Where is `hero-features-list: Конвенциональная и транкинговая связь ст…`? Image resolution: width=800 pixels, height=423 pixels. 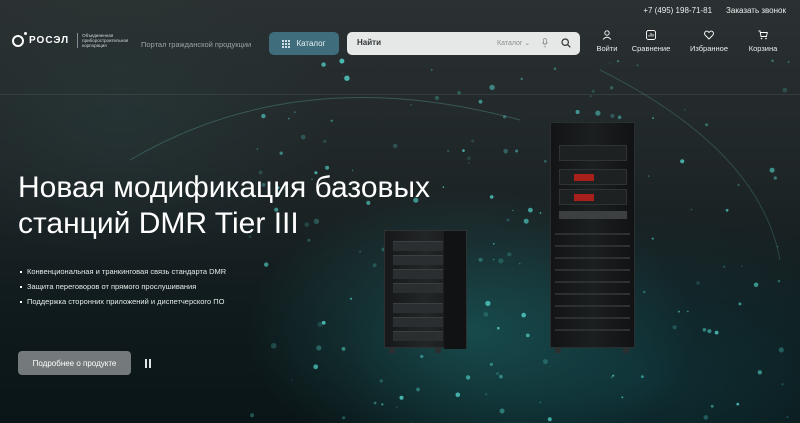 hero-features-list: Конвенциональная и транкинговая связь ст… is located at coordinates (123, 286).